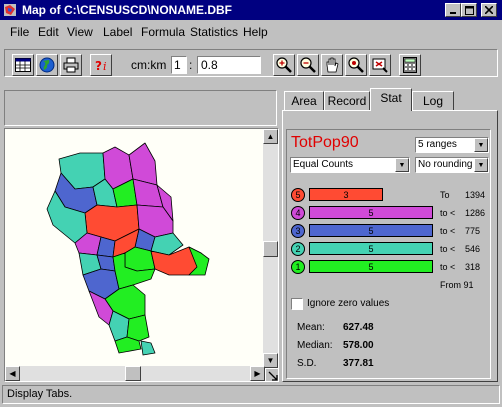 Image resolution: width=502 pixels, height=407 pixels. I want to click on map-horizontal-scrollbar: ◀ ▶, so click(135, 373).